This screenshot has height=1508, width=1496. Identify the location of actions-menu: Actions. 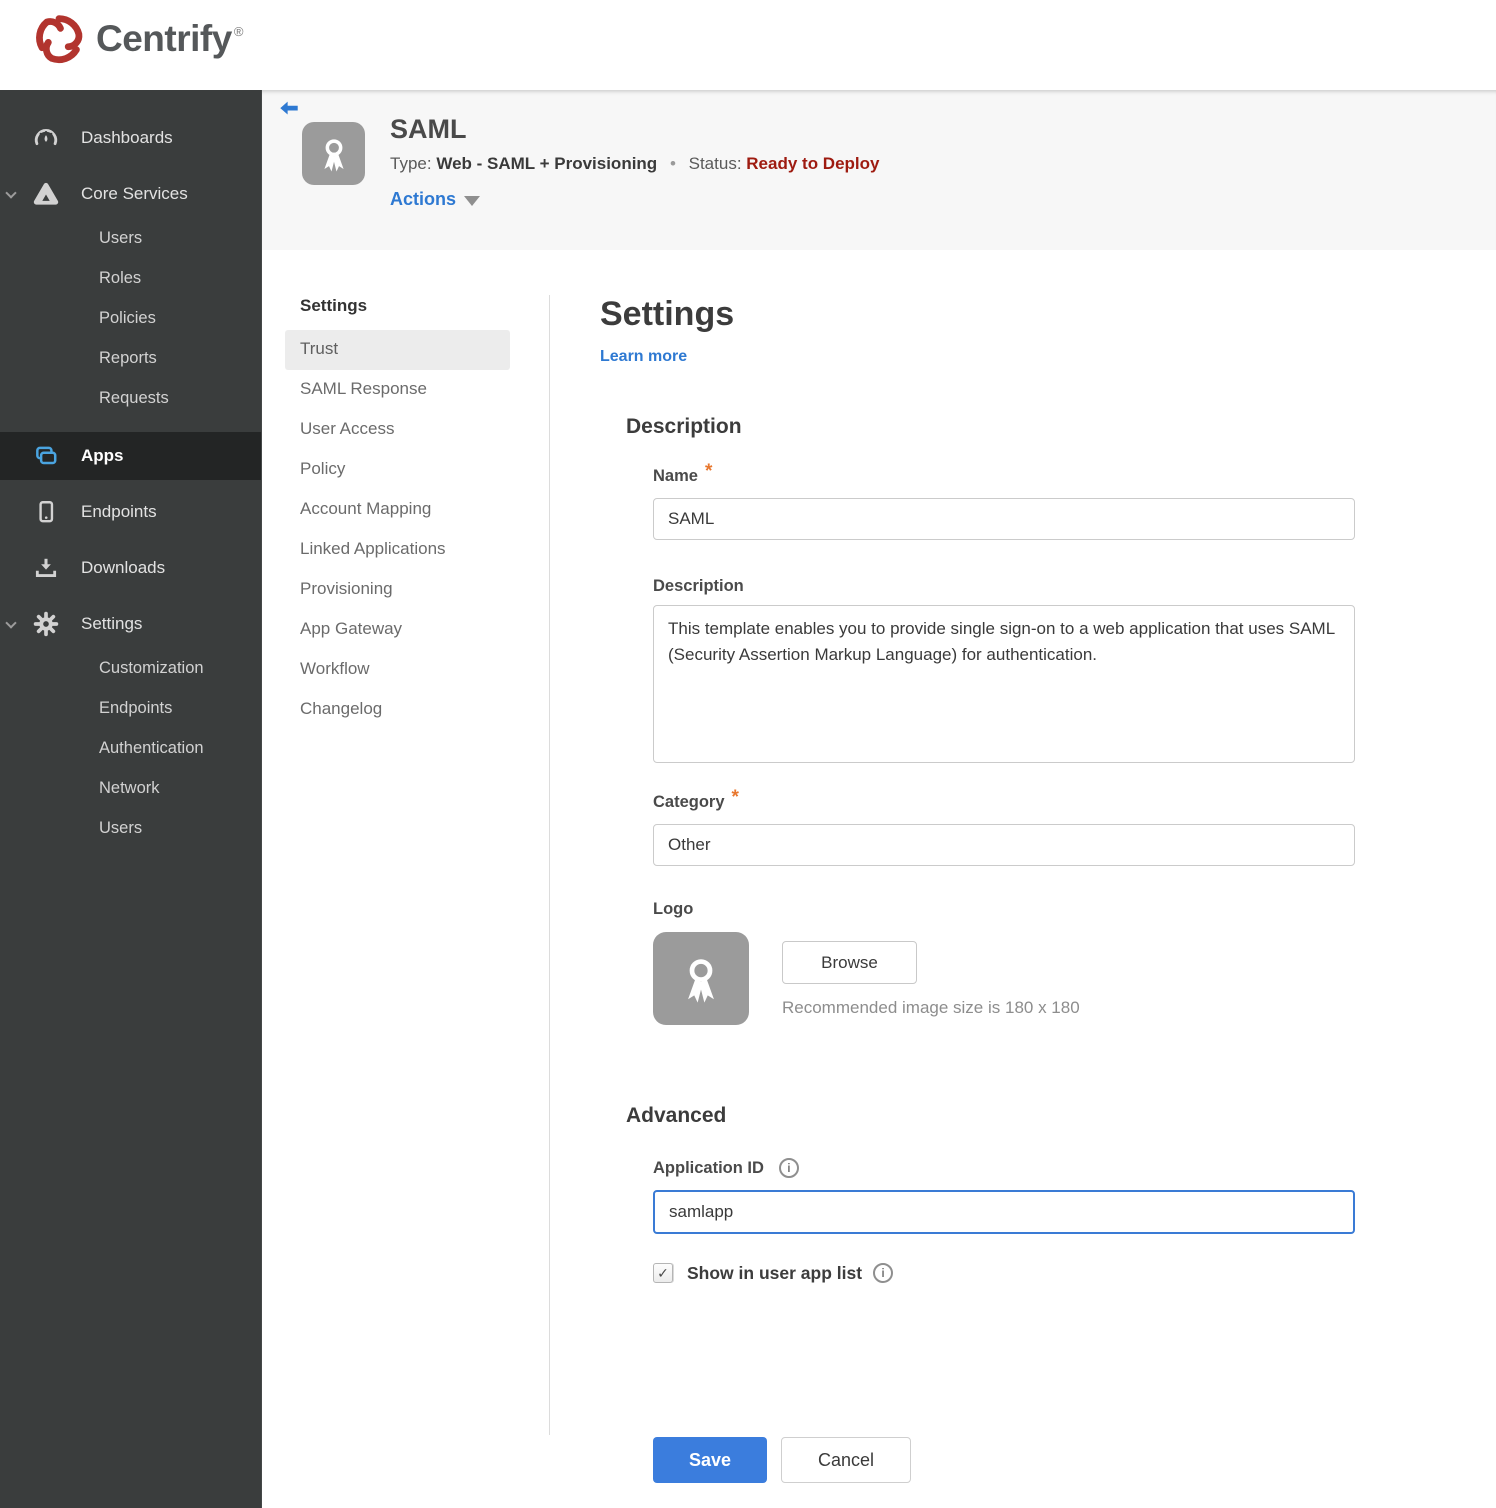
(435, 199).